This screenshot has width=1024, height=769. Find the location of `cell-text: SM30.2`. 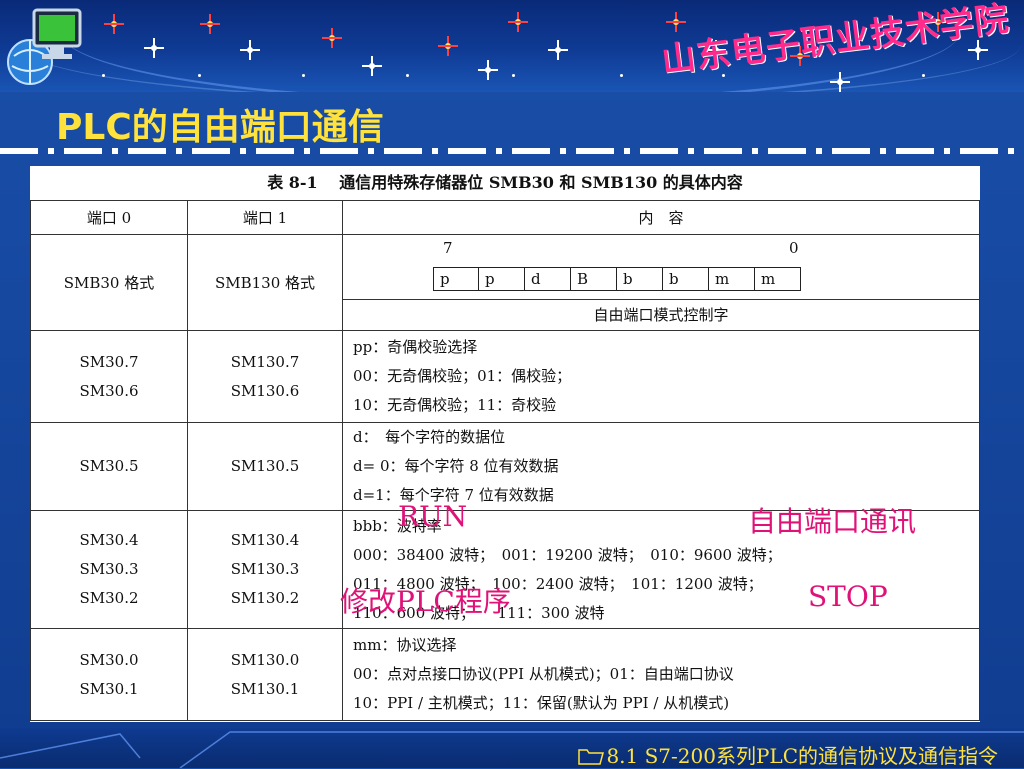

cell-text: SM30.2 is located at coordinates (109, 598).